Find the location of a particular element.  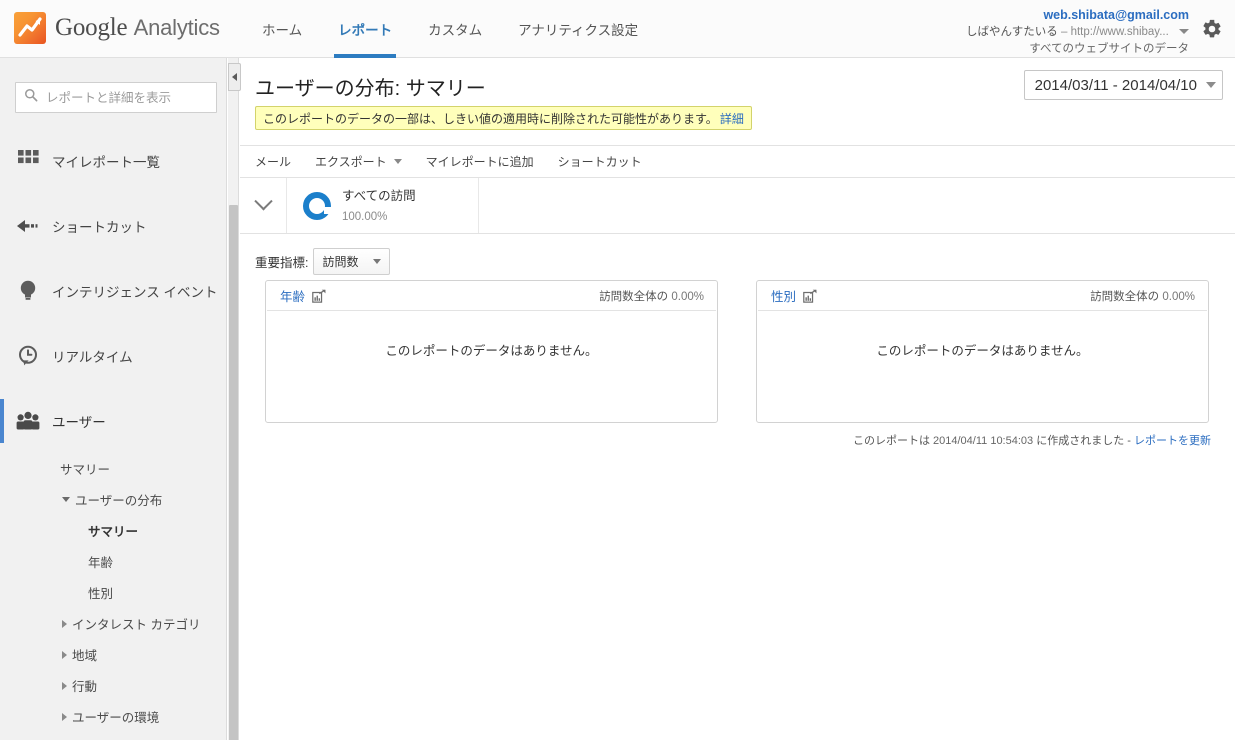

clock-icon is located at coordinates (28, 356).